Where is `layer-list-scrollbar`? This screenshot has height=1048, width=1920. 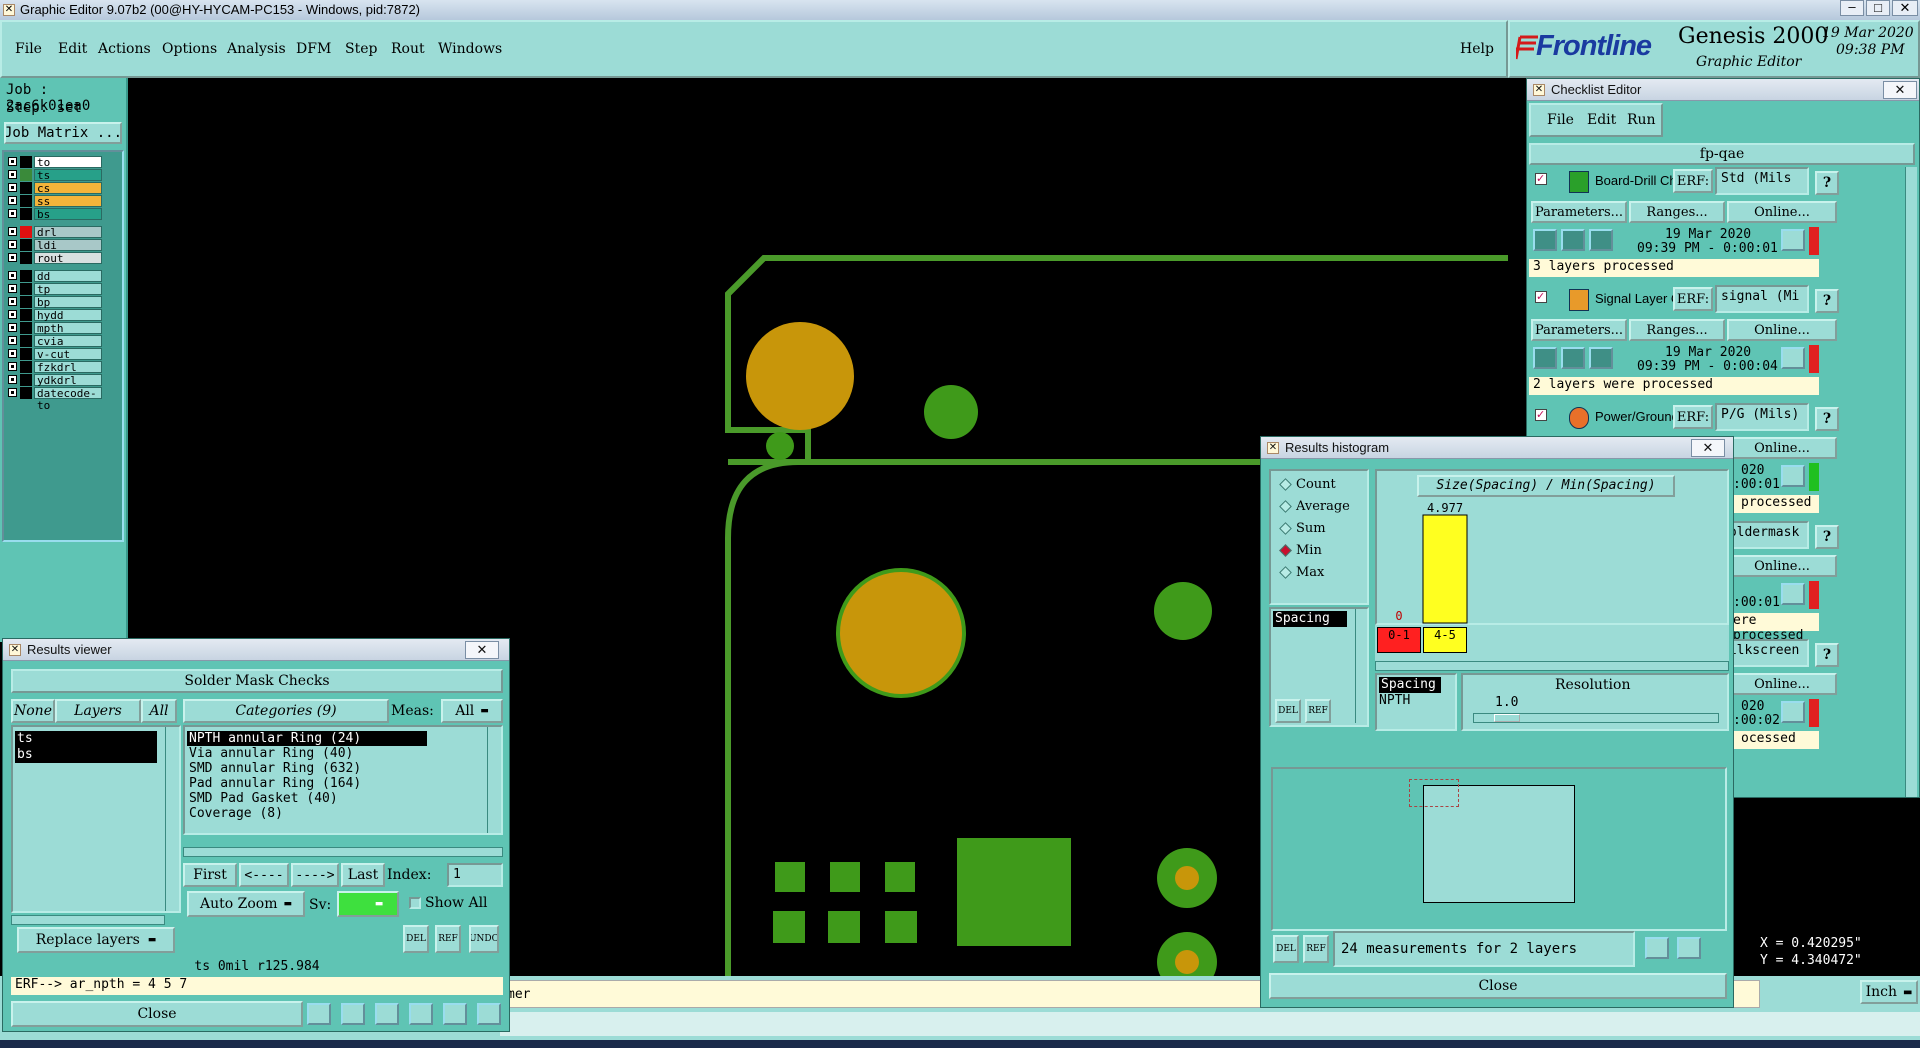
layer-list-scrollbar is located at coordinates (172, 819).